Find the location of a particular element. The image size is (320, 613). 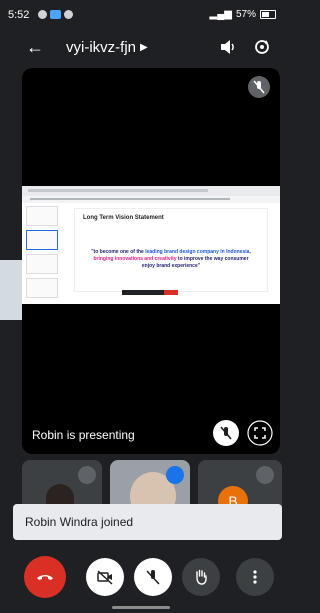

speaker-icon is located at coordinates (228, 47).